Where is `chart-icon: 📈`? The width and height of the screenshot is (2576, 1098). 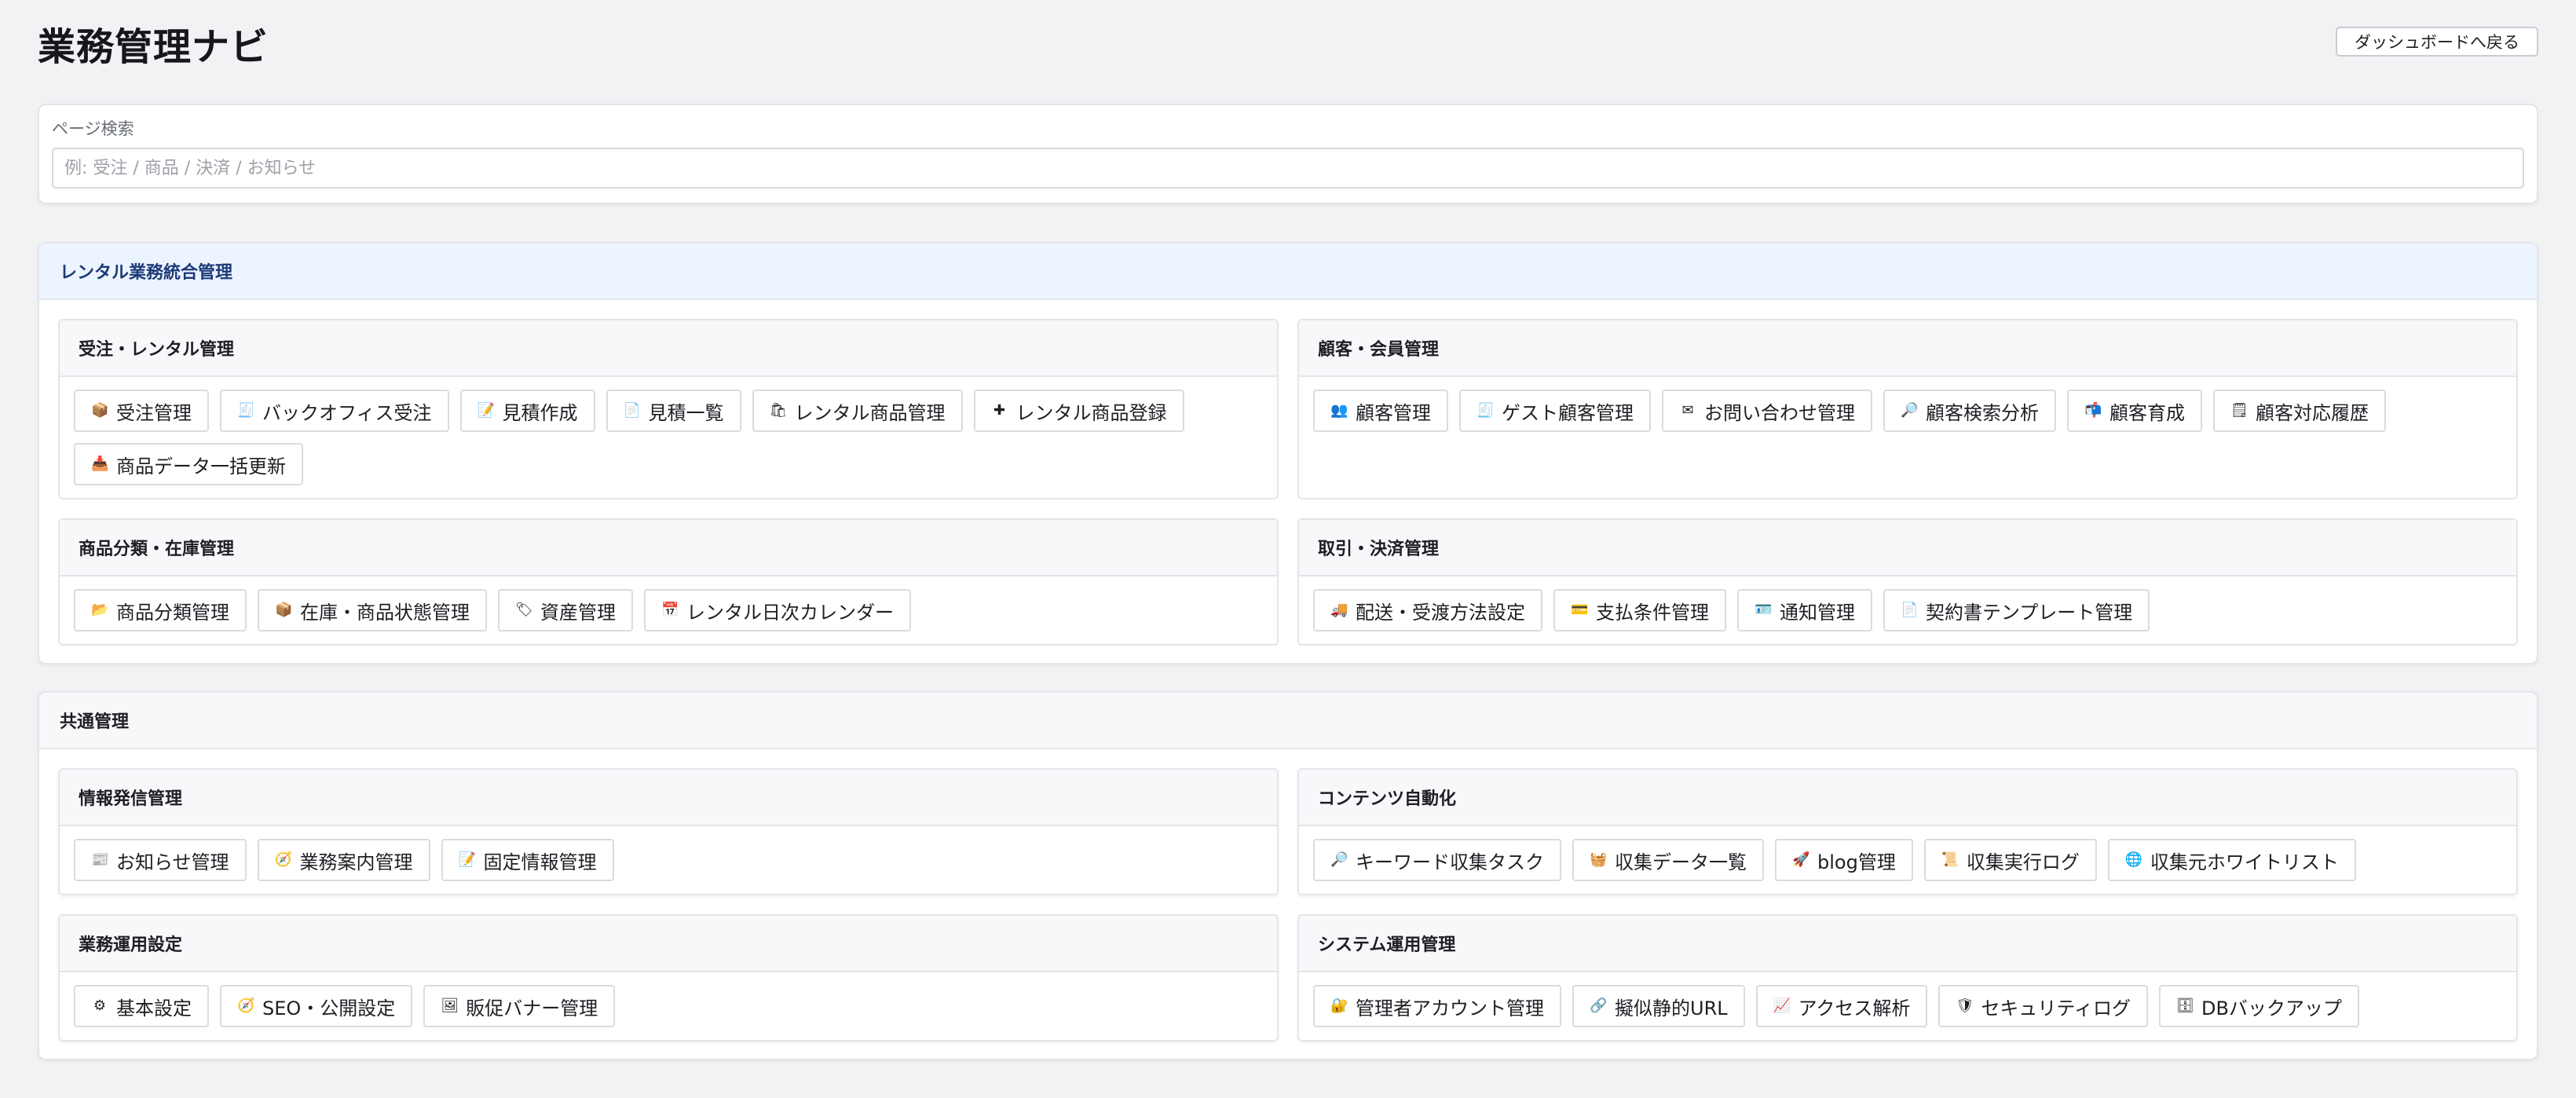 chart-icon: 📈 is located at coordinates (1782, 1005).